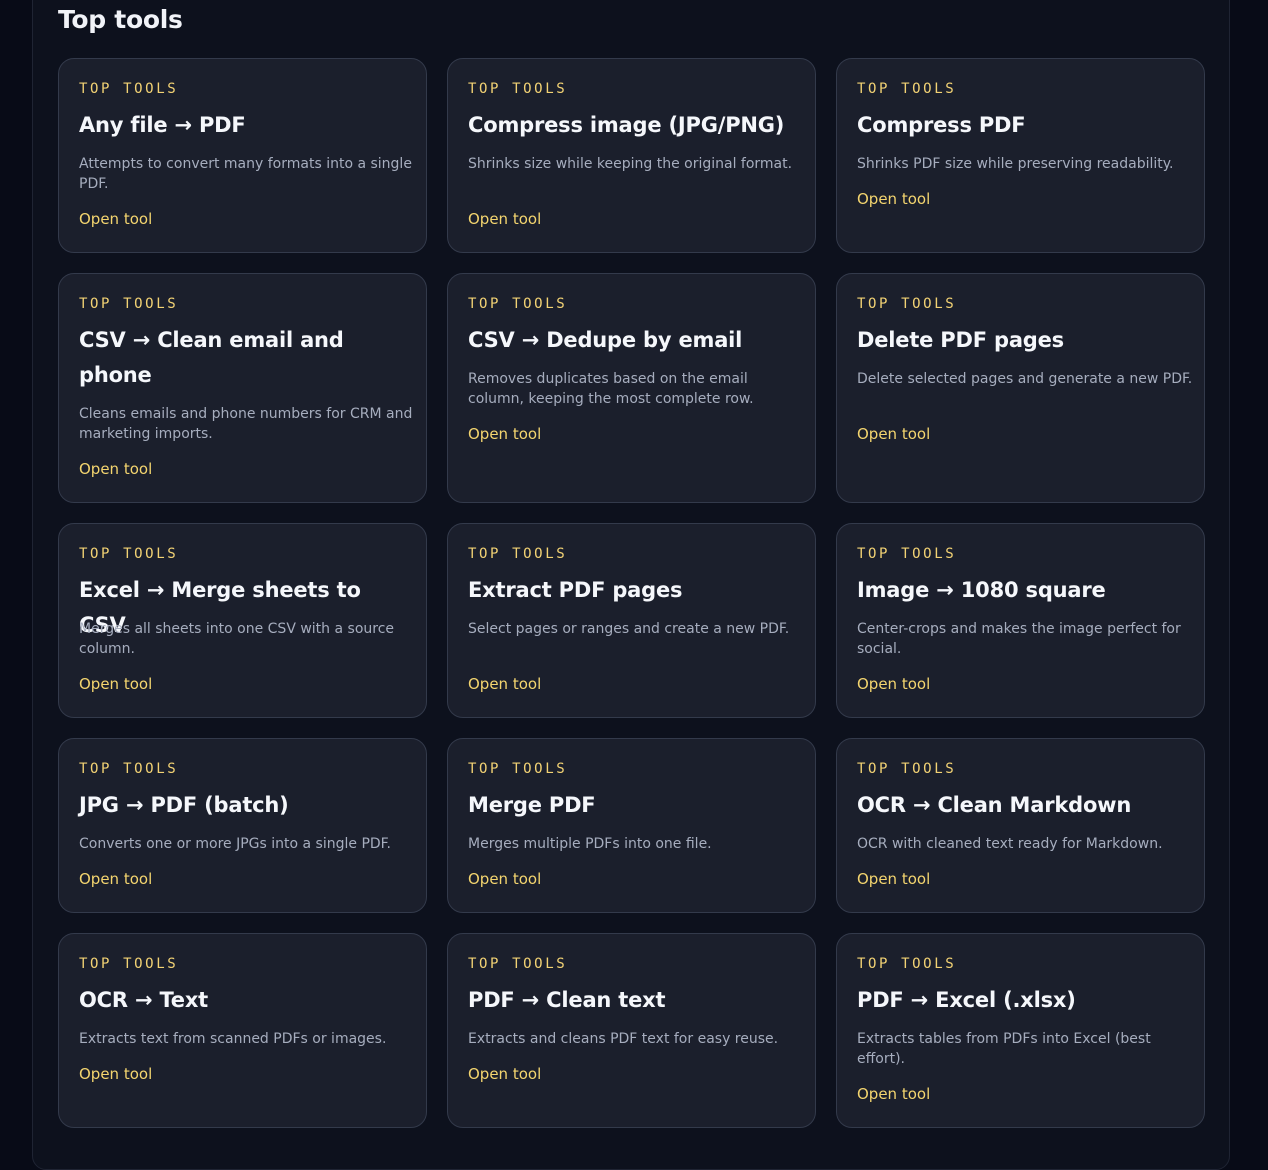 The width and height of the screenshot is (1268, 1170). What do you see at coordinates (567, 1000) in the screenshot?
I see `card-title: PDF → Clean text` at bounding box center [567, 1000].